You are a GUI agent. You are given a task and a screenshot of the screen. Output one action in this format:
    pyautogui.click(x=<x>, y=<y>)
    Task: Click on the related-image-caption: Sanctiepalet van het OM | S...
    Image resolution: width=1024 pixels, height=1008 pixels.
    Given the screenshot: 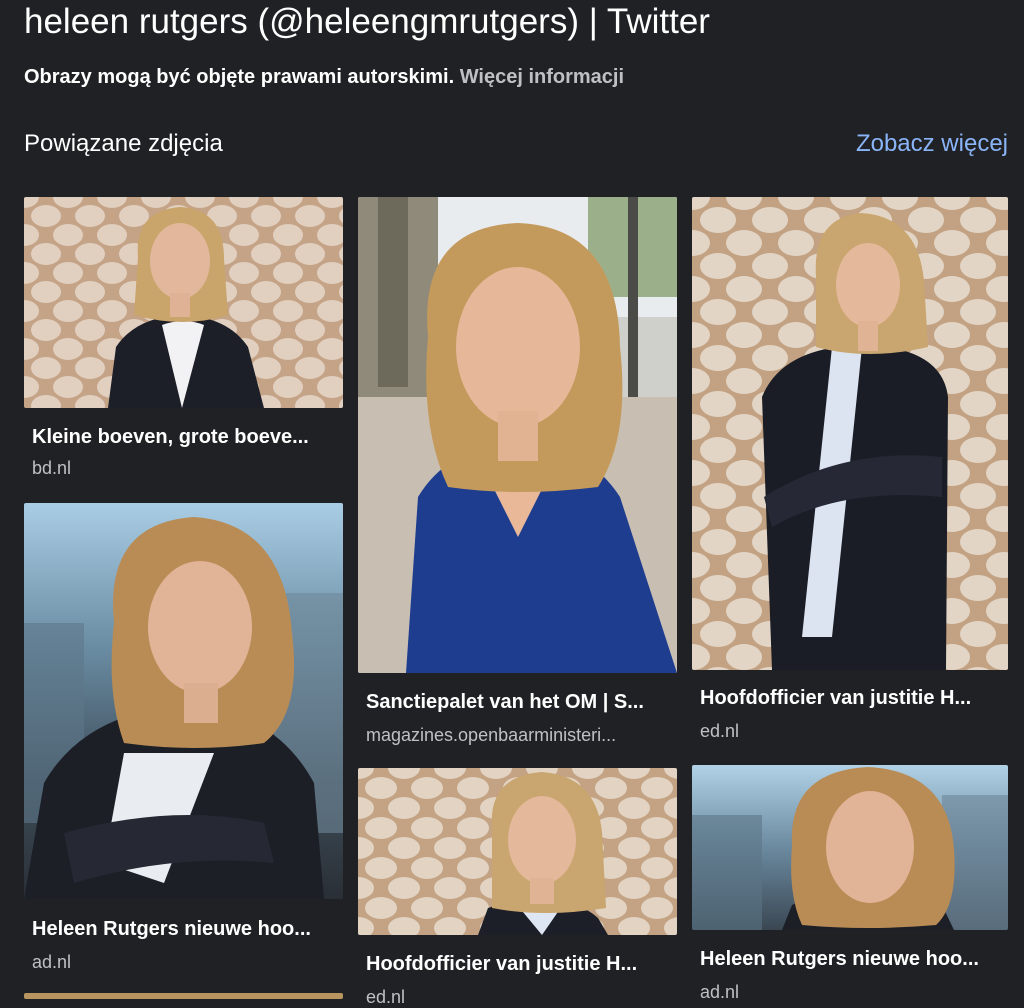 What is the action you would take?
    pyautogui.click(x=517, y=702)
    